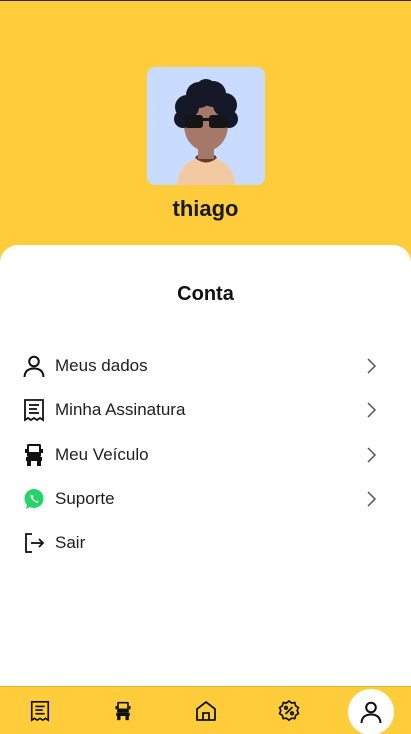  Describe the element at coordinates (70, 542) in the screenshot. I see `menu-item-label: Sair` at that location.